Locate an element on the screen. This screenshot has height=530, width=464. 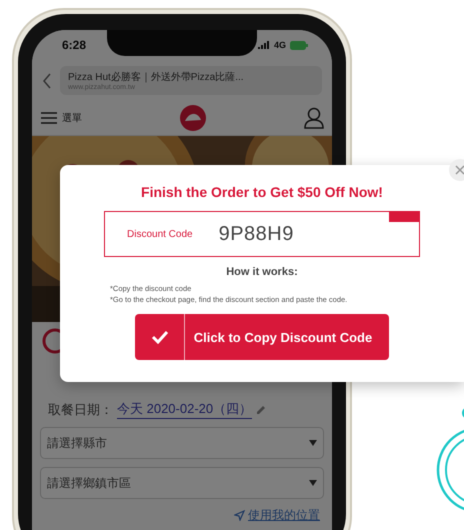
signal-icon is located at coordinates (264, 45).